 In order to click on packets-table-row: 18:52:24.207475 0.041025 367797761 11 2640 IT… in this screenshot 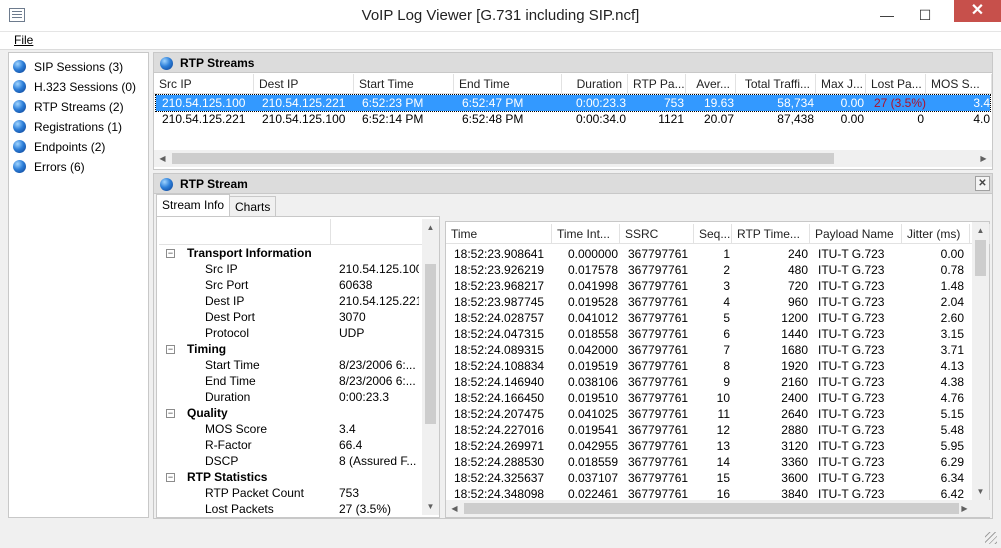, I will do `click(709, 414)`.